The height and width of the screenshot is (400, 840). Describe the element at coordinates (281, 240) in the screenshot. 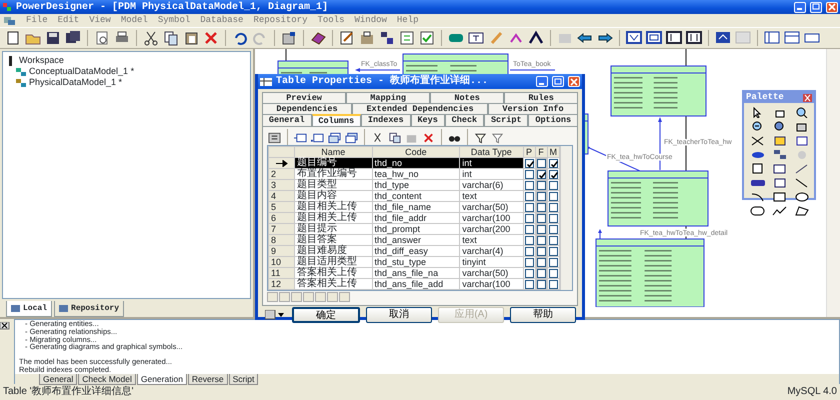

I see `row-number: 8` at that location.